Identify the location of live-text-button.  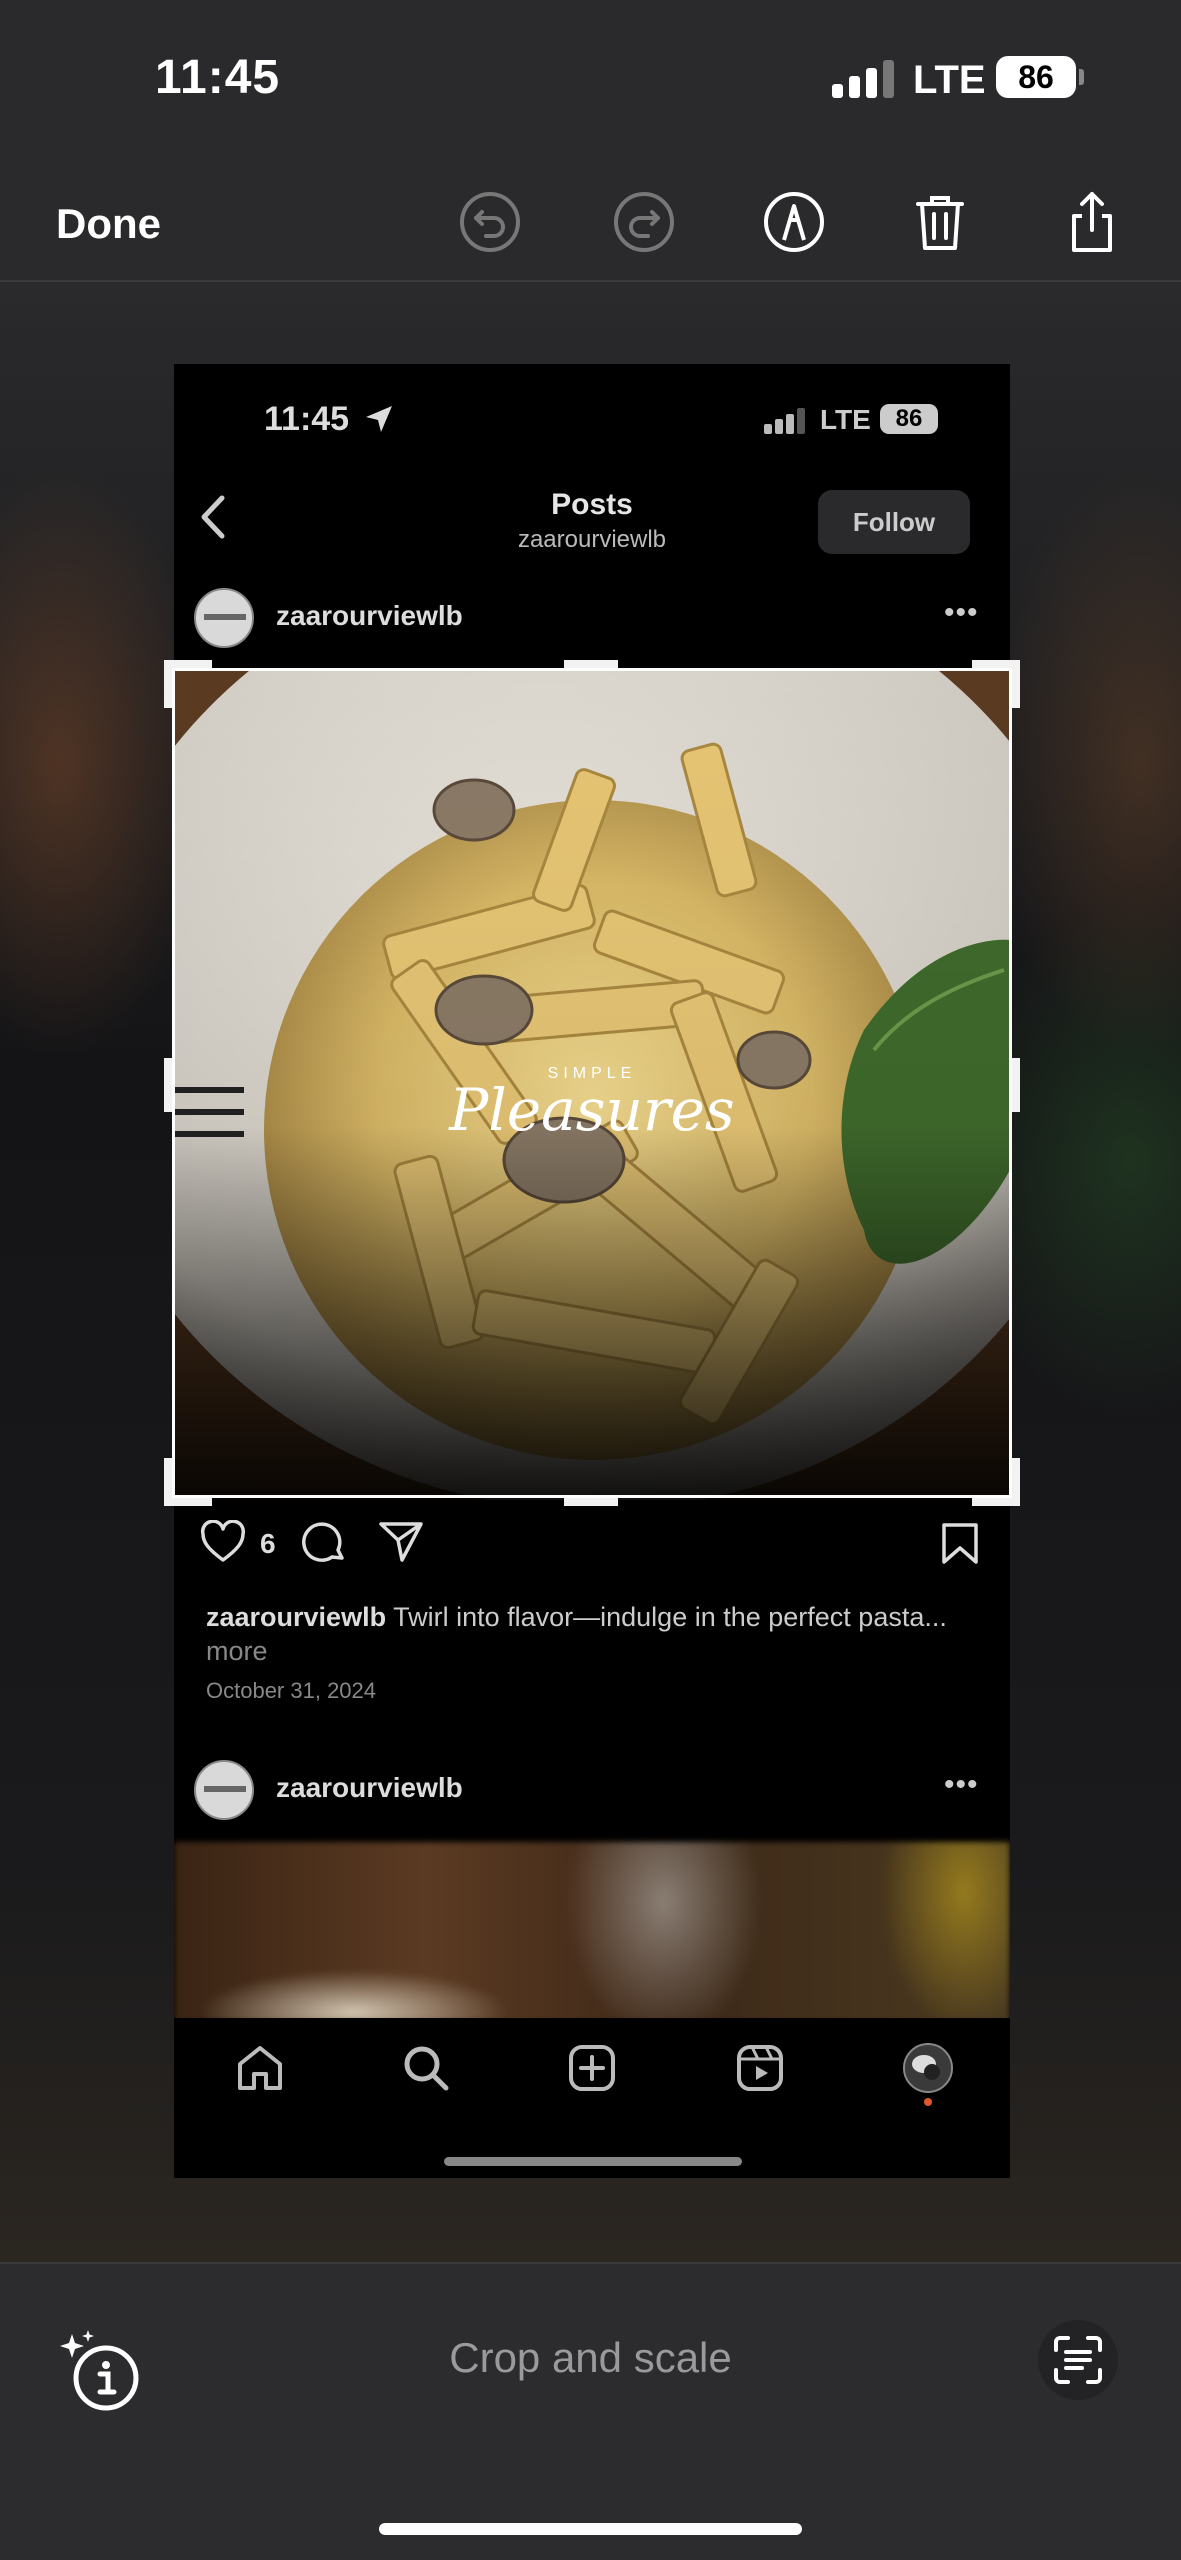
(1078, 2360).